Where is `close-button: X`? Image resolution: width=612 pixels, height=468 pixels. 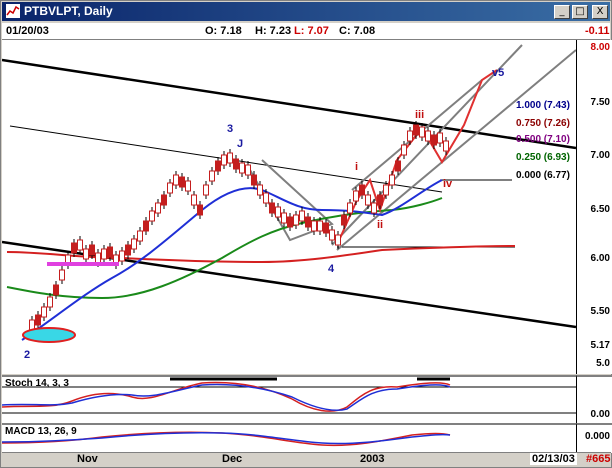
close-button: X is located at coordinates (600, 12).